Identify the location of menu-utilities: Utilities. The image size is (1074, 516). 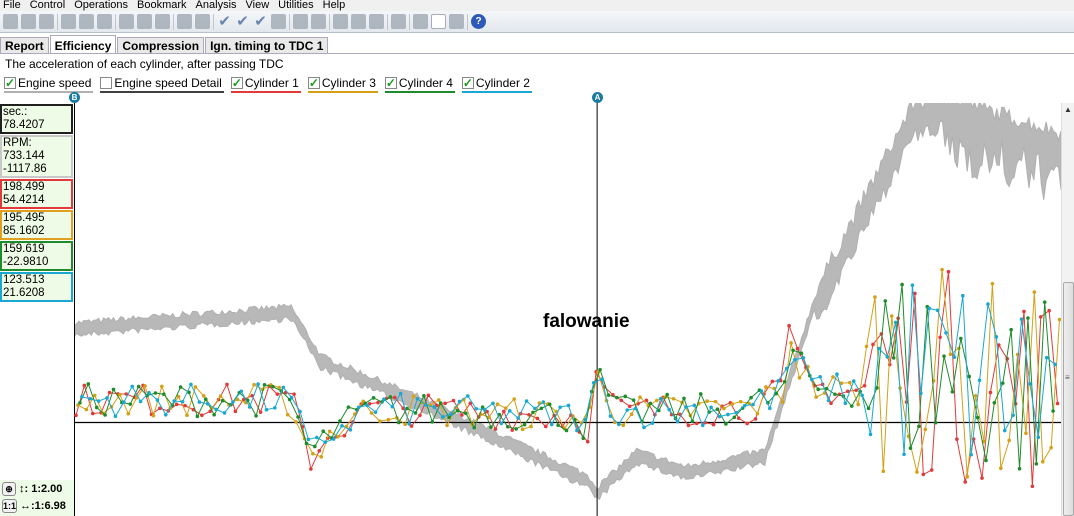
(297, 5).